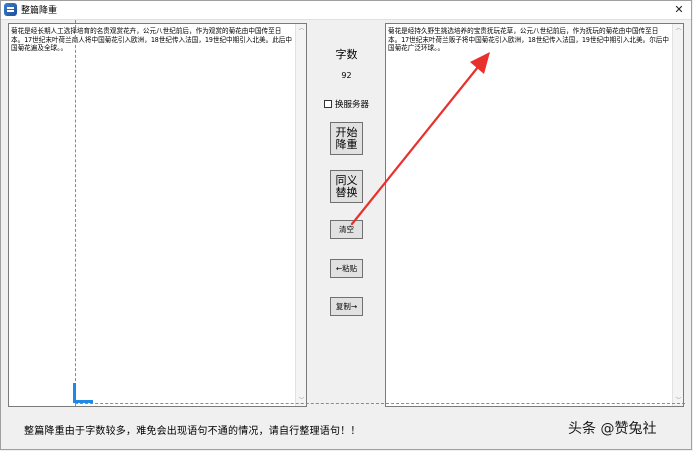 Image resolution: width=693 pixels, height=451 pixels. What do you see at coordinates (346, 268) in the screenshot?
I see `paste-button: ←粘贴` at bounding box center [346, 268].